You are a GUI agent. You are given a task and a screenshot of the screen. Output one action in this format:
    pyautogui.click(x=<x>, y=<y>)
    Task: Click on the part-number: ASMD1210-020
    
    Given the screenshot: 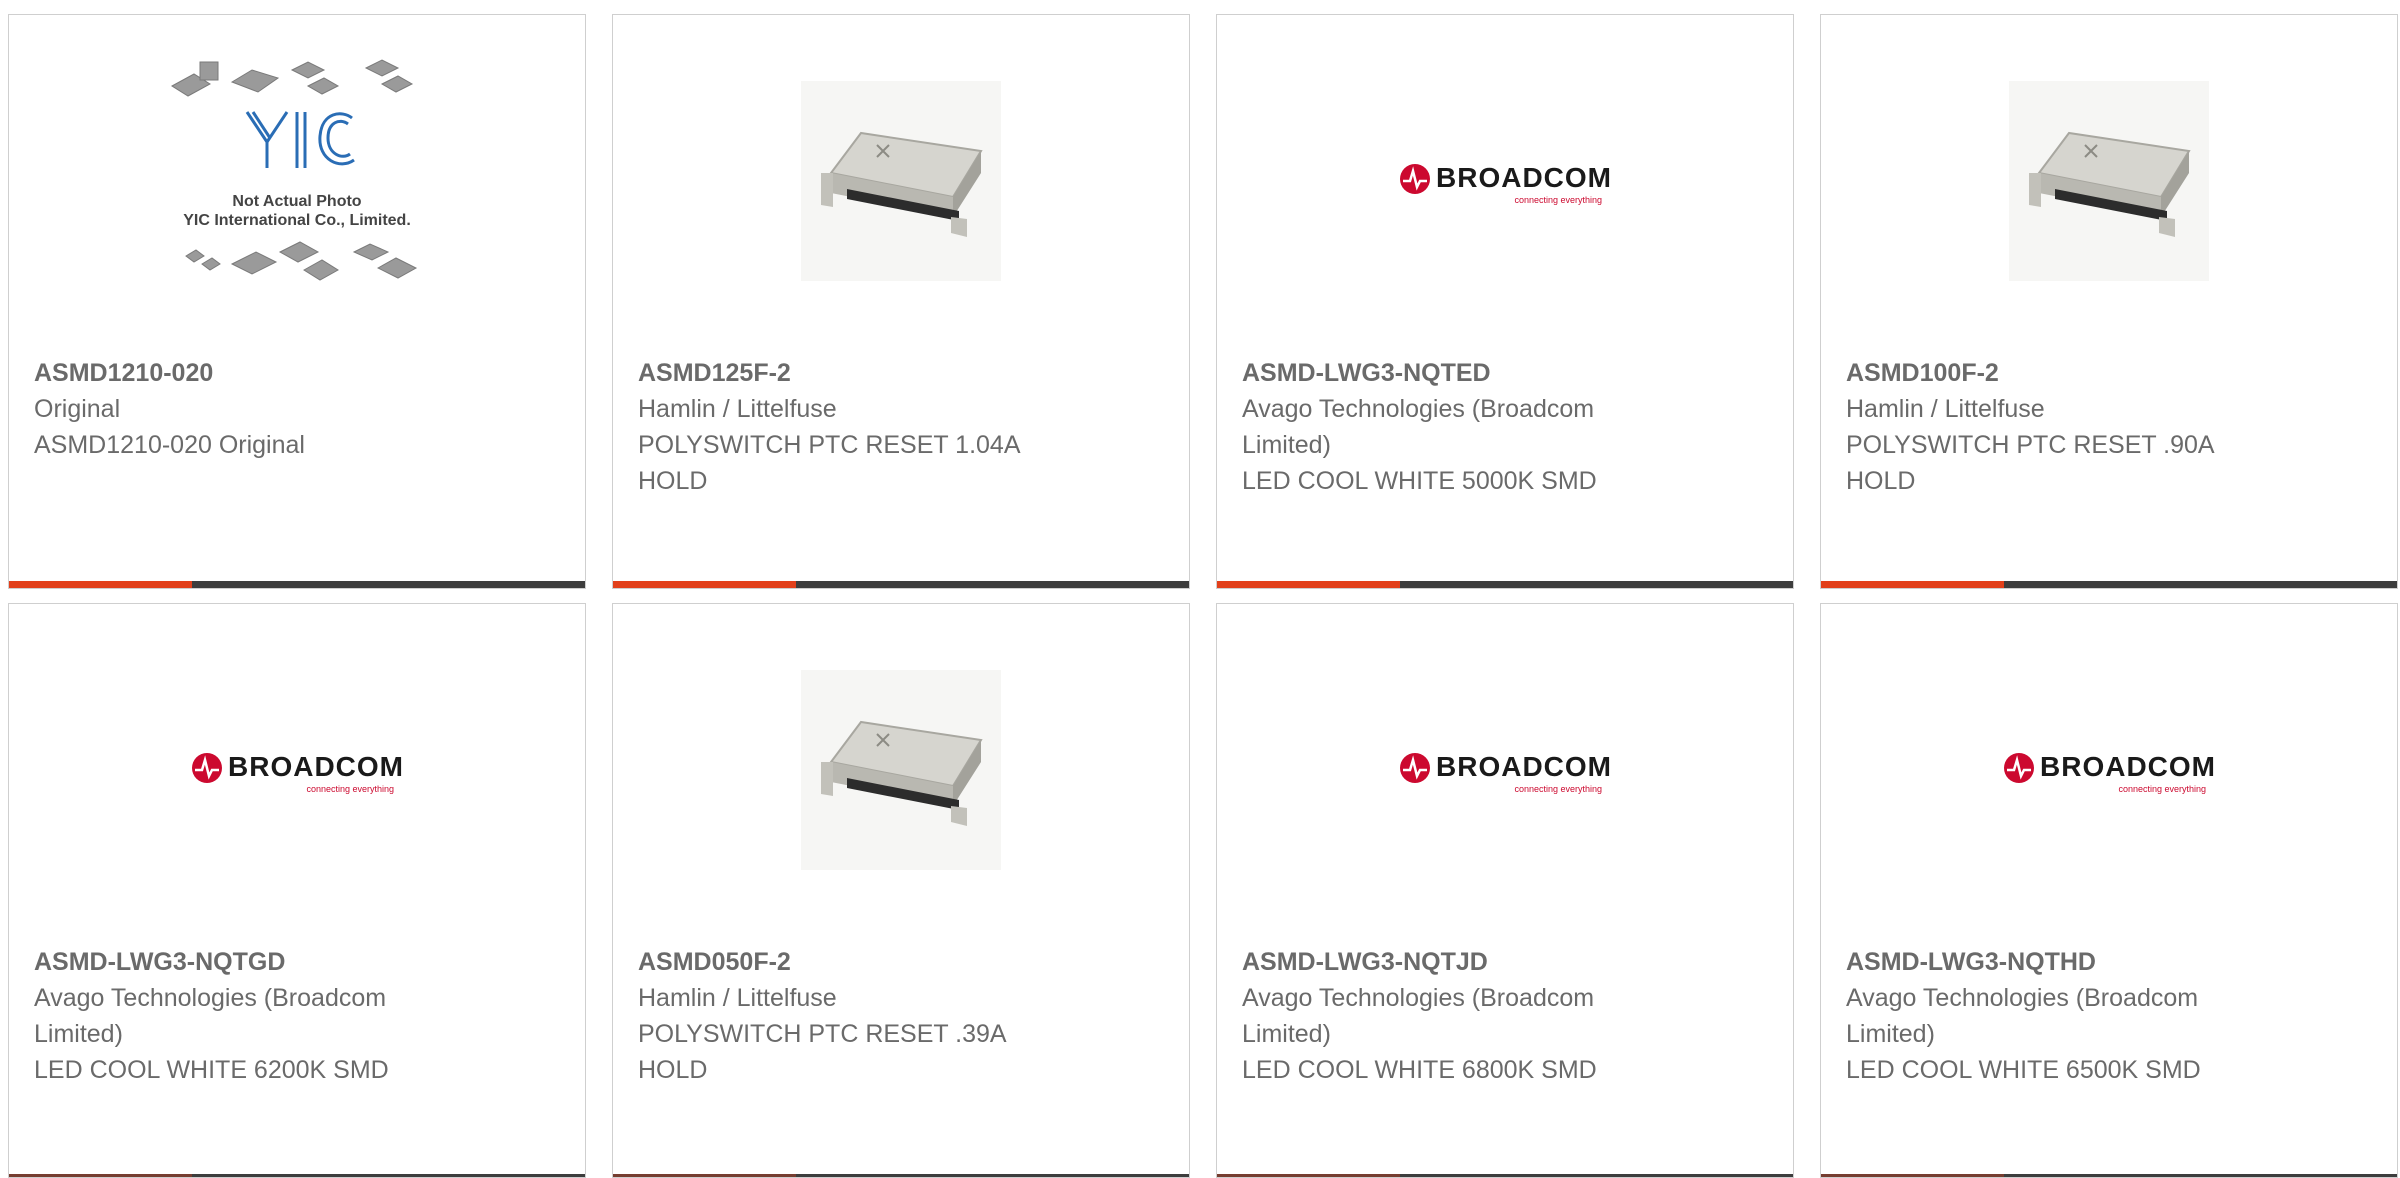 What is the action you would take?
    pyautogui.click(x=249, y=373)
    